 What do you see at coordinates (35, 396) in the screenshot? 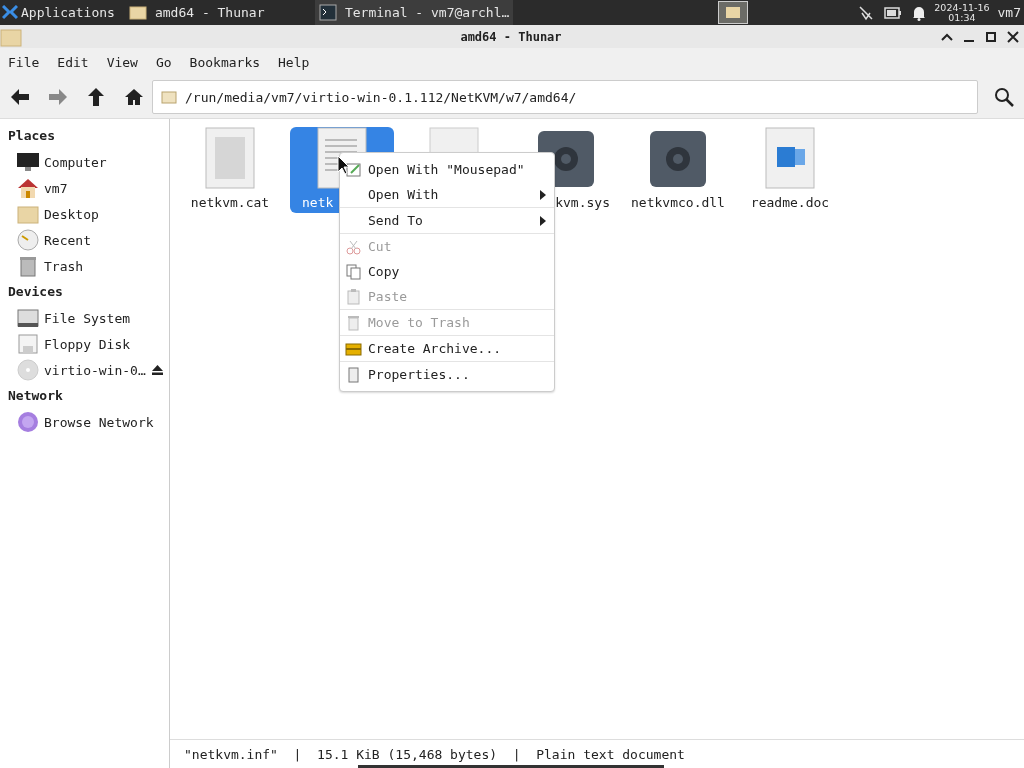
I see `sidebar-heading: Network` at bounding box center [35, 396].